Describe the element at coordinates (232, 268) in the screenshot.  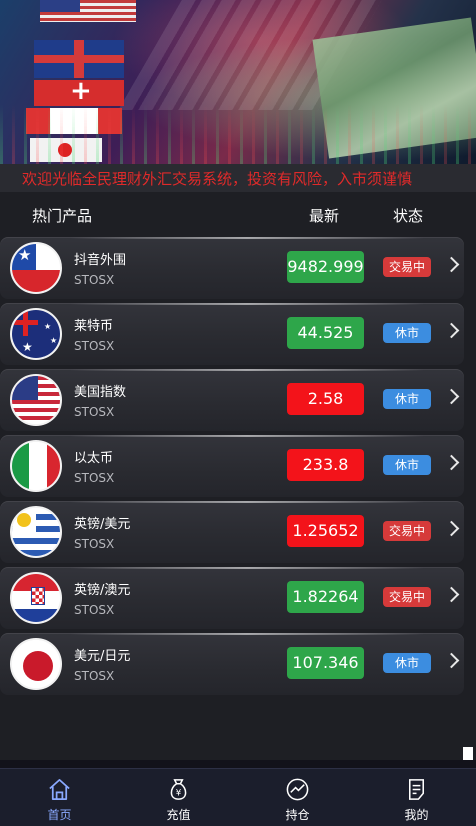
I see `product-row: ★ 抖音外围 STOSX 9482.999 交易中` at that location.